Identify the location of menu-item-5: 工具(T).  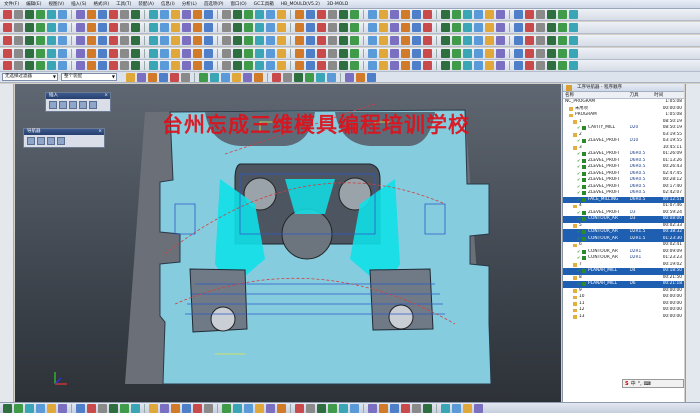
(123, 4).